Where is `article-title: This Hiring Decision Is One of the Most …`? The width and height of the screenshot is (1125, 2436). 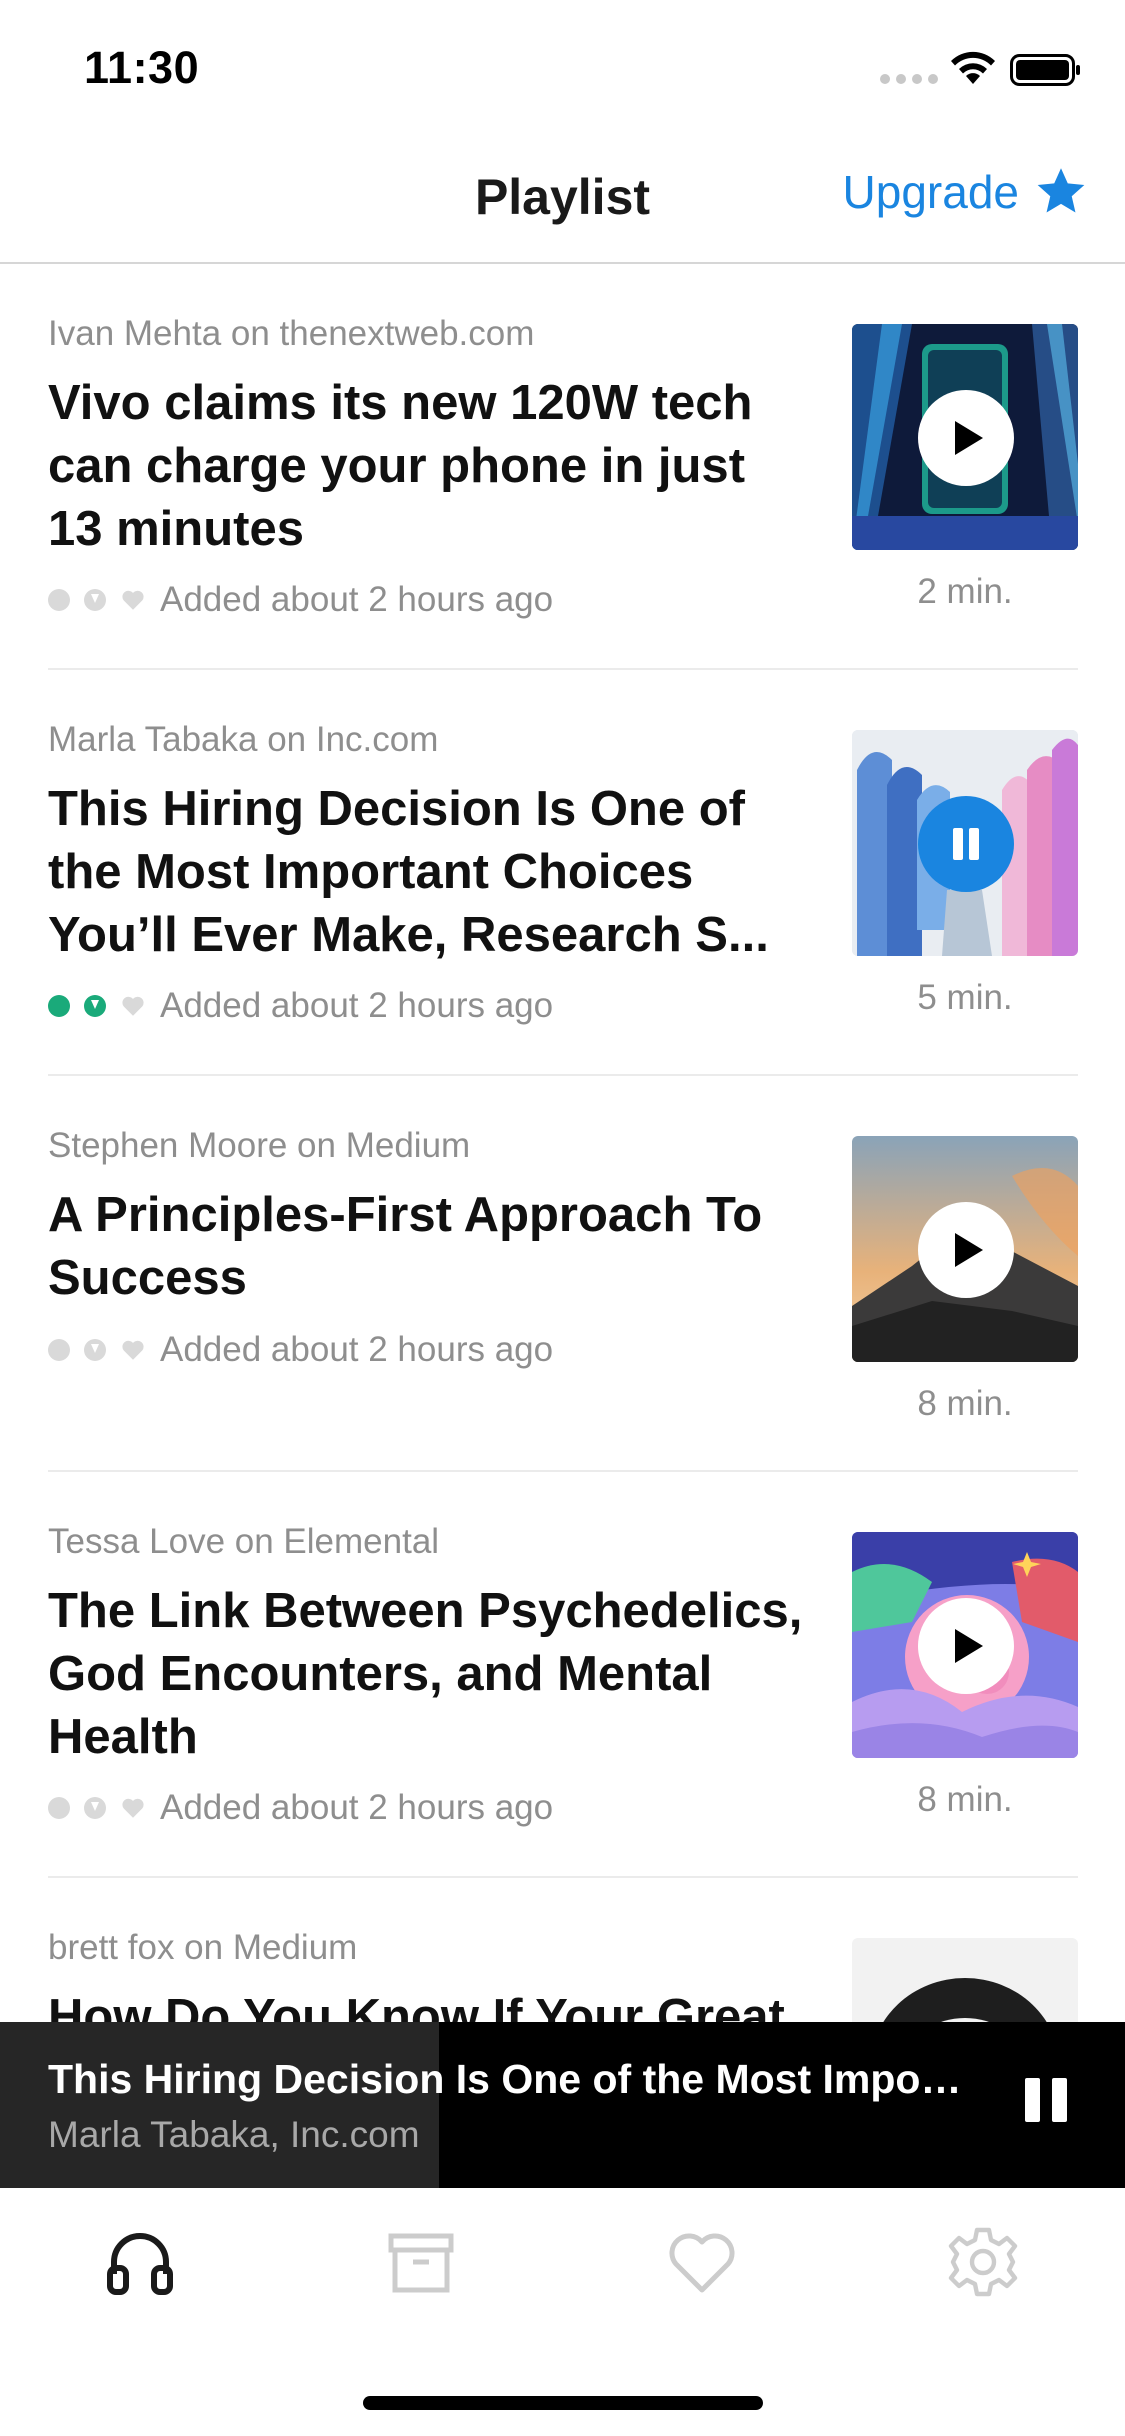 article-title: This Hiring Decision Is One of the Most … is located at coordinates (408, 872).